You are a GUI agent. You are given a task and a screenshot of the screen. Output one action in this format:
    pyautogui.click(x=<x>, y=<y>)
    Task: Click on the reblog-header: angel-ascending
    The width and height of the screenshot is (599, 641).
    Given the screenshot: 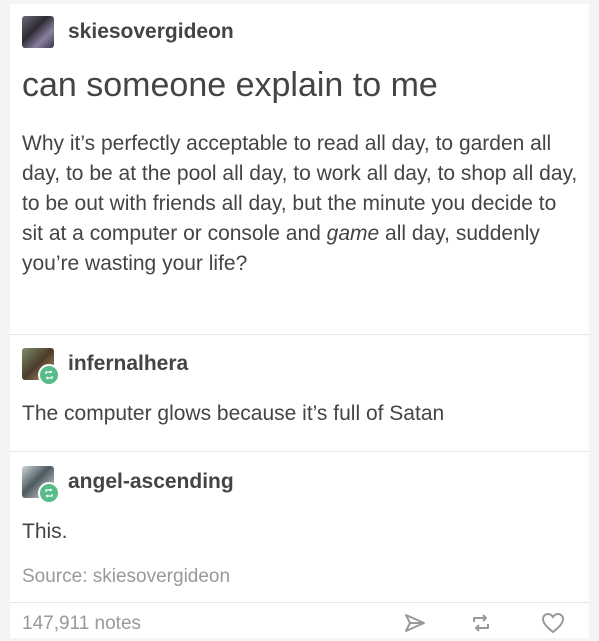 What is the action you would take?
    pyautogui.click(x=128, y=485)
    